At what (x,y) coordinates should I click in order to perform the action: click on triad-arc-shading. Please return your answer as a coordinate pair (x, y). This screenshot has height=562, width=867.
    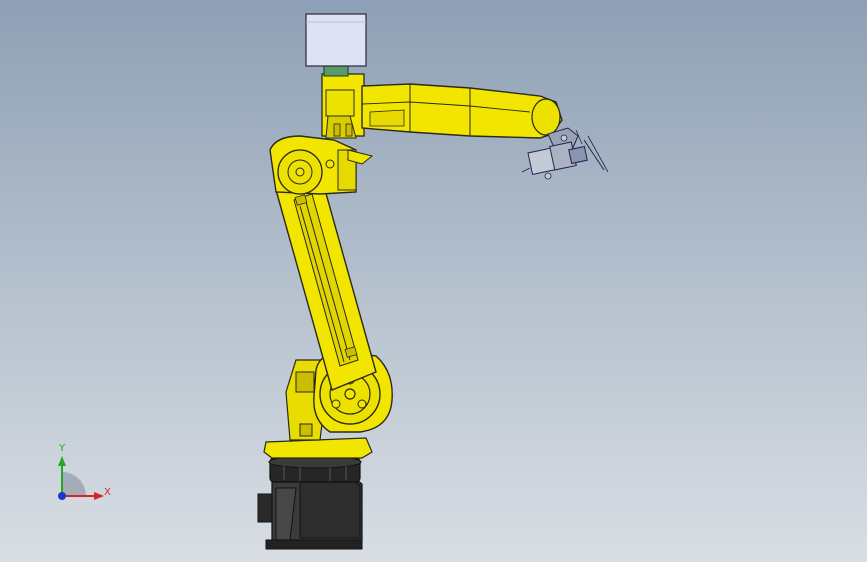
    Looking at the image, I should click on (74, 484).